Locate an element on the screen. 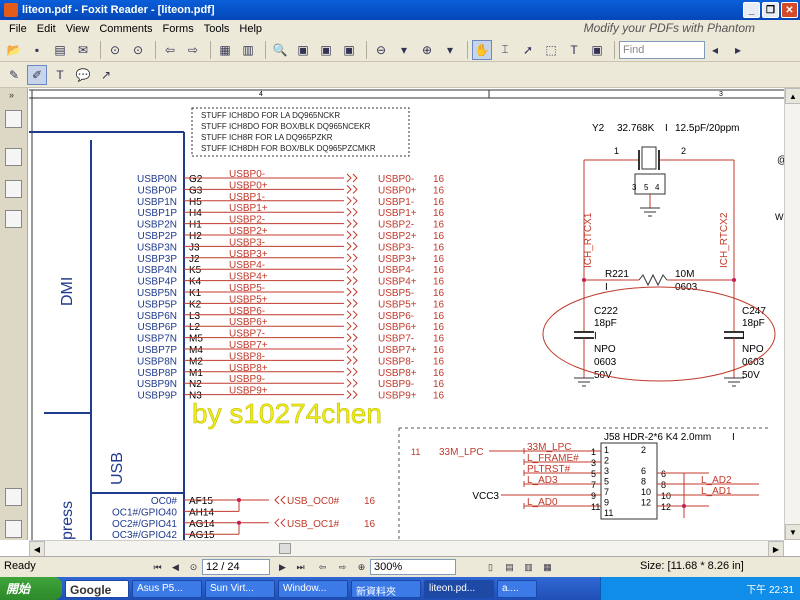  fit-width-icon: ▣ is located at coordinates (326, 50).